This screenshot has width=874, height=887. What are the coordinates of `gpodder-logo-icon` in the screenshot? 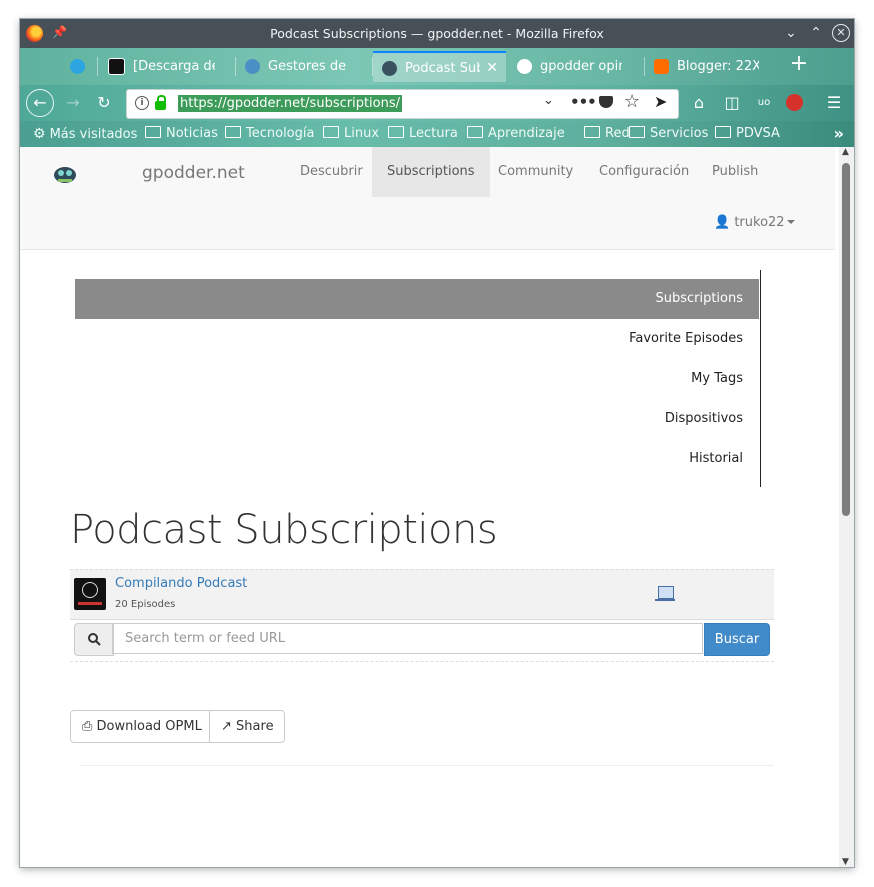 It's located at (65, 174).